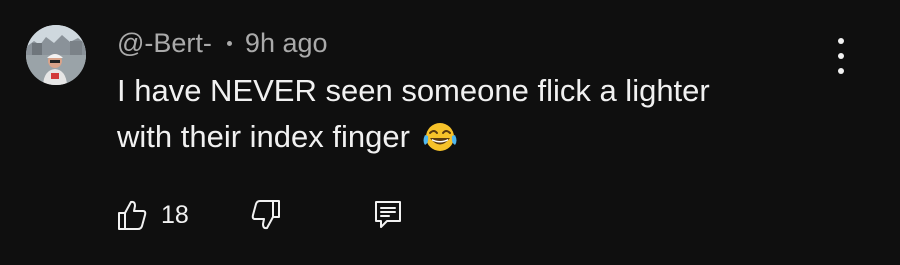 The height and width of the screenshot is (265, 900). I want to click on avatar-image, so click(56, 55).